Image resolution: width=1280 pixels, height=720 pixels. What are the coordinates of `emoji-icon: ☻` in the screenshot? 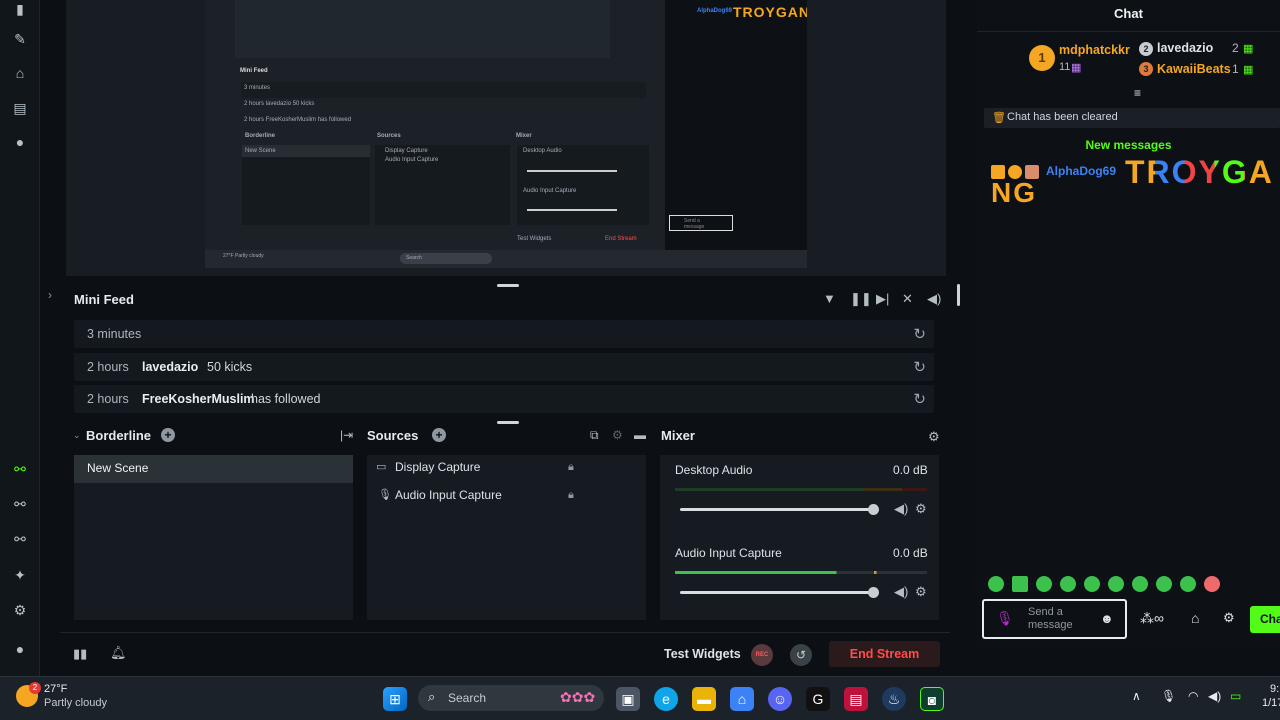 It's located at (1107, 618).